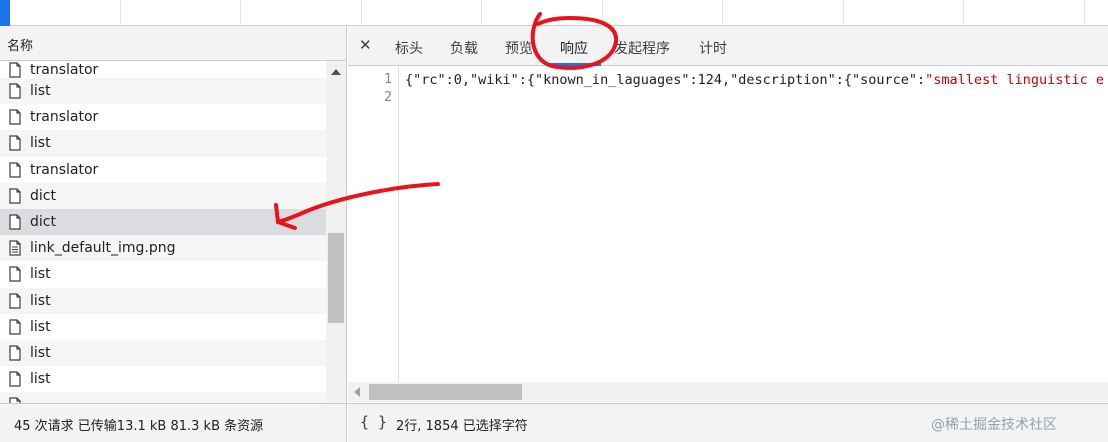 This screenshot has width=1108, height=442. I want to click on scroll-left-arrow-icon, so click(357, 392).